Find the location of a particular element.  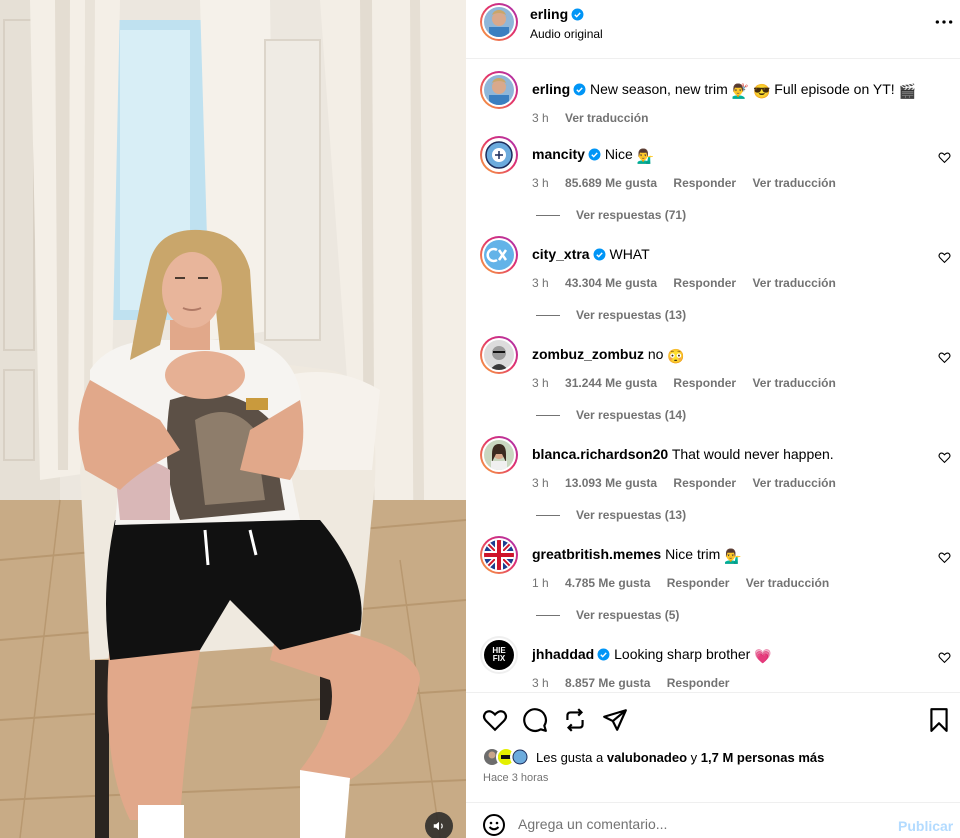

clapper-emoji: 🎬 is located at coordinates (907, 91).